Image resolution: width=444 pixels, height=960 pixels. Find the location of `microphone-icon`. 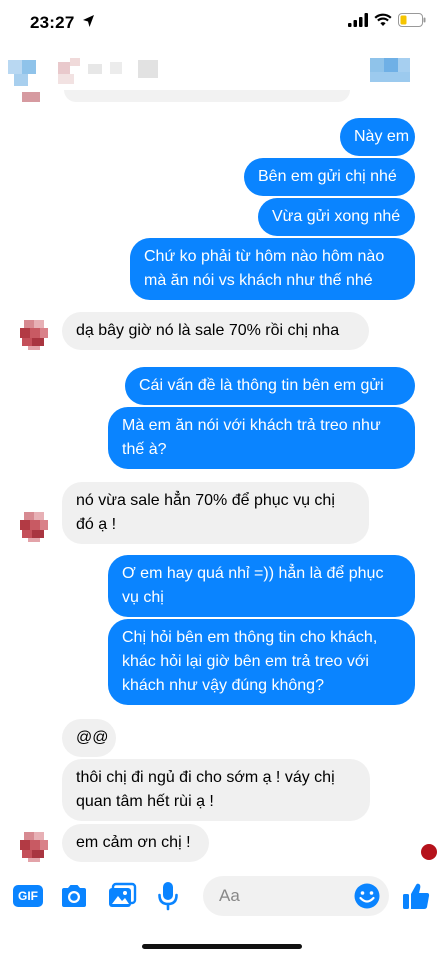

microphone-icon is located at coordinates (168, 896).